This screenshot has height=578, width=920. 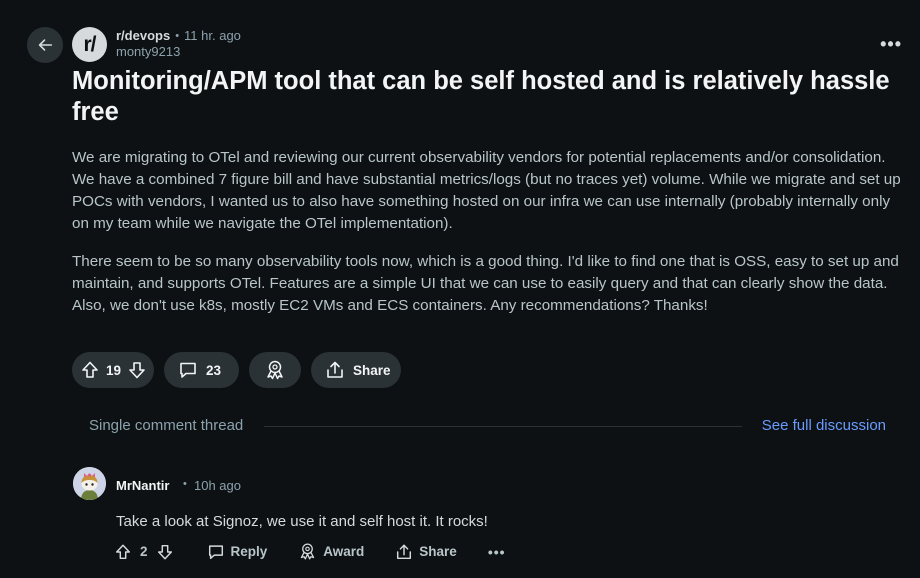 I want to click on post-meta: r/devops • 11 hr. ago, so click(x=178, y=35).